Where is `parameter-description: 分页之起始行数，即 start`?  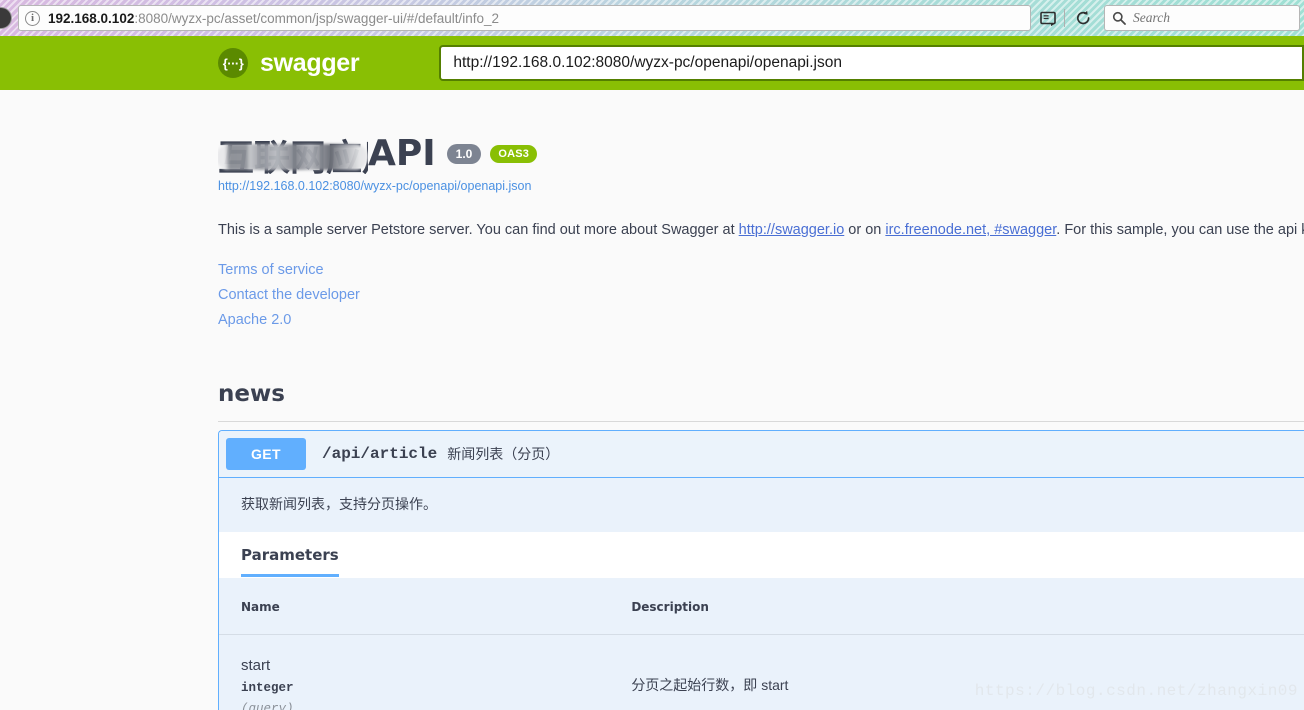 parameter-description: 分页之起始行数，即 start is located at coordinates (710, 684).